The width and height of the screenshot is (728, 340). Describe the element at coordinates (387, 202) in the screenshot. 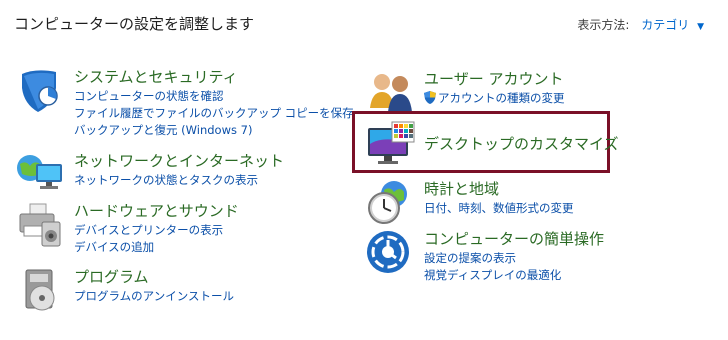

I see `clock-icon` at that location.